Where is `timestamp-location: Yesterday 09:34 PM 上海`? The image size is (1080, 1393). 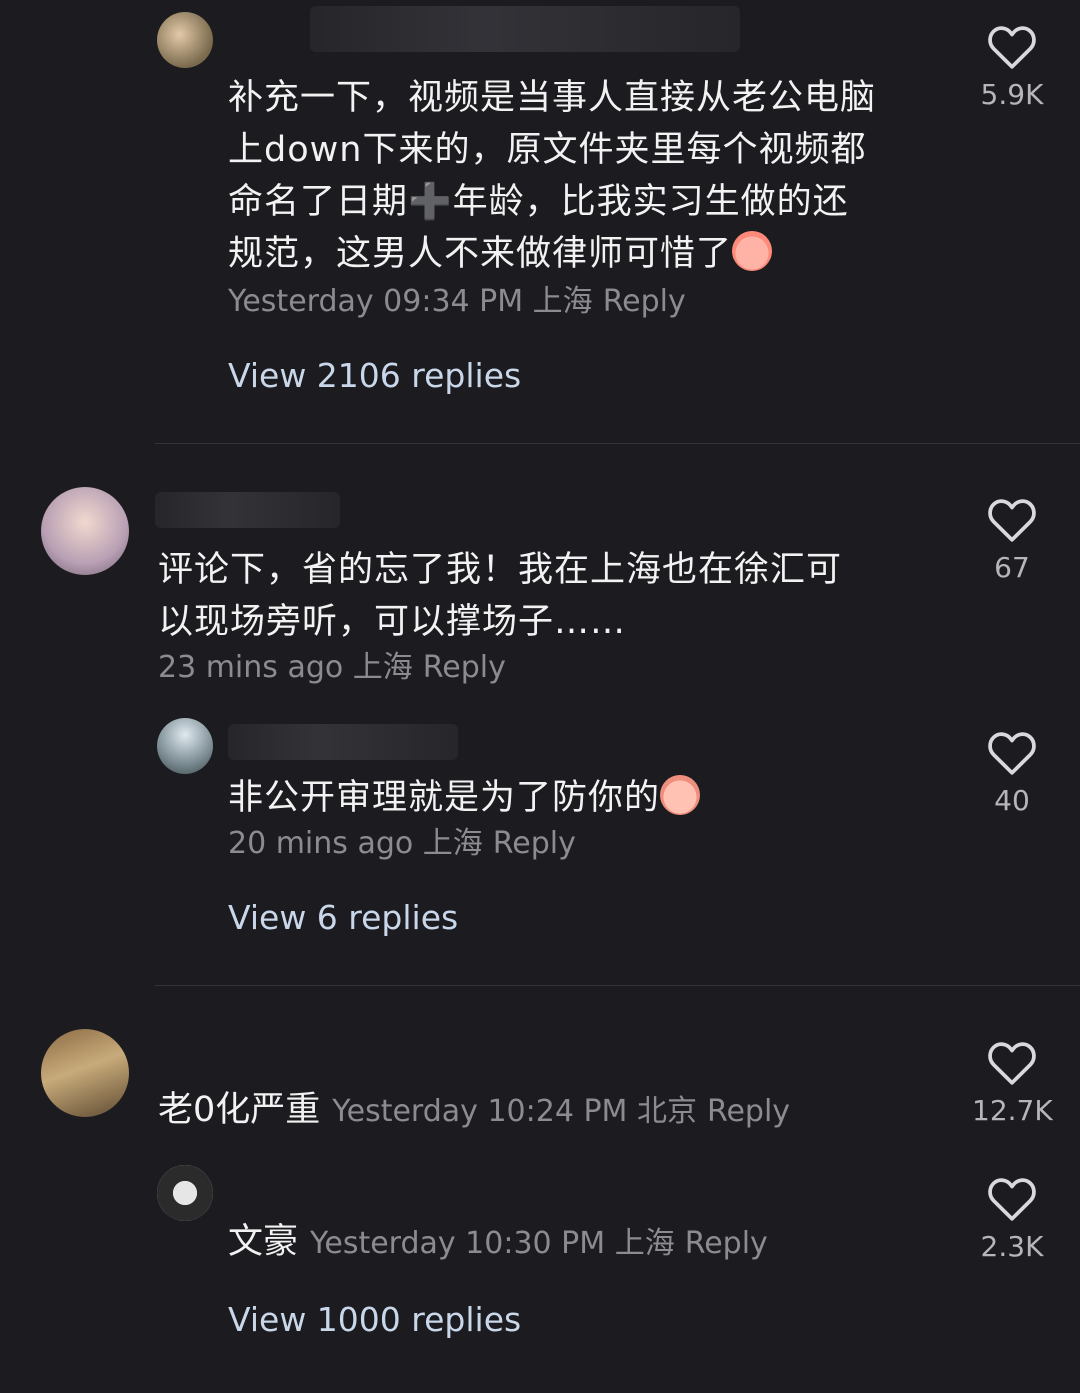 timestamp-location: Yesterday 09:34 PM 上海 is located at coordinates (410, 301).